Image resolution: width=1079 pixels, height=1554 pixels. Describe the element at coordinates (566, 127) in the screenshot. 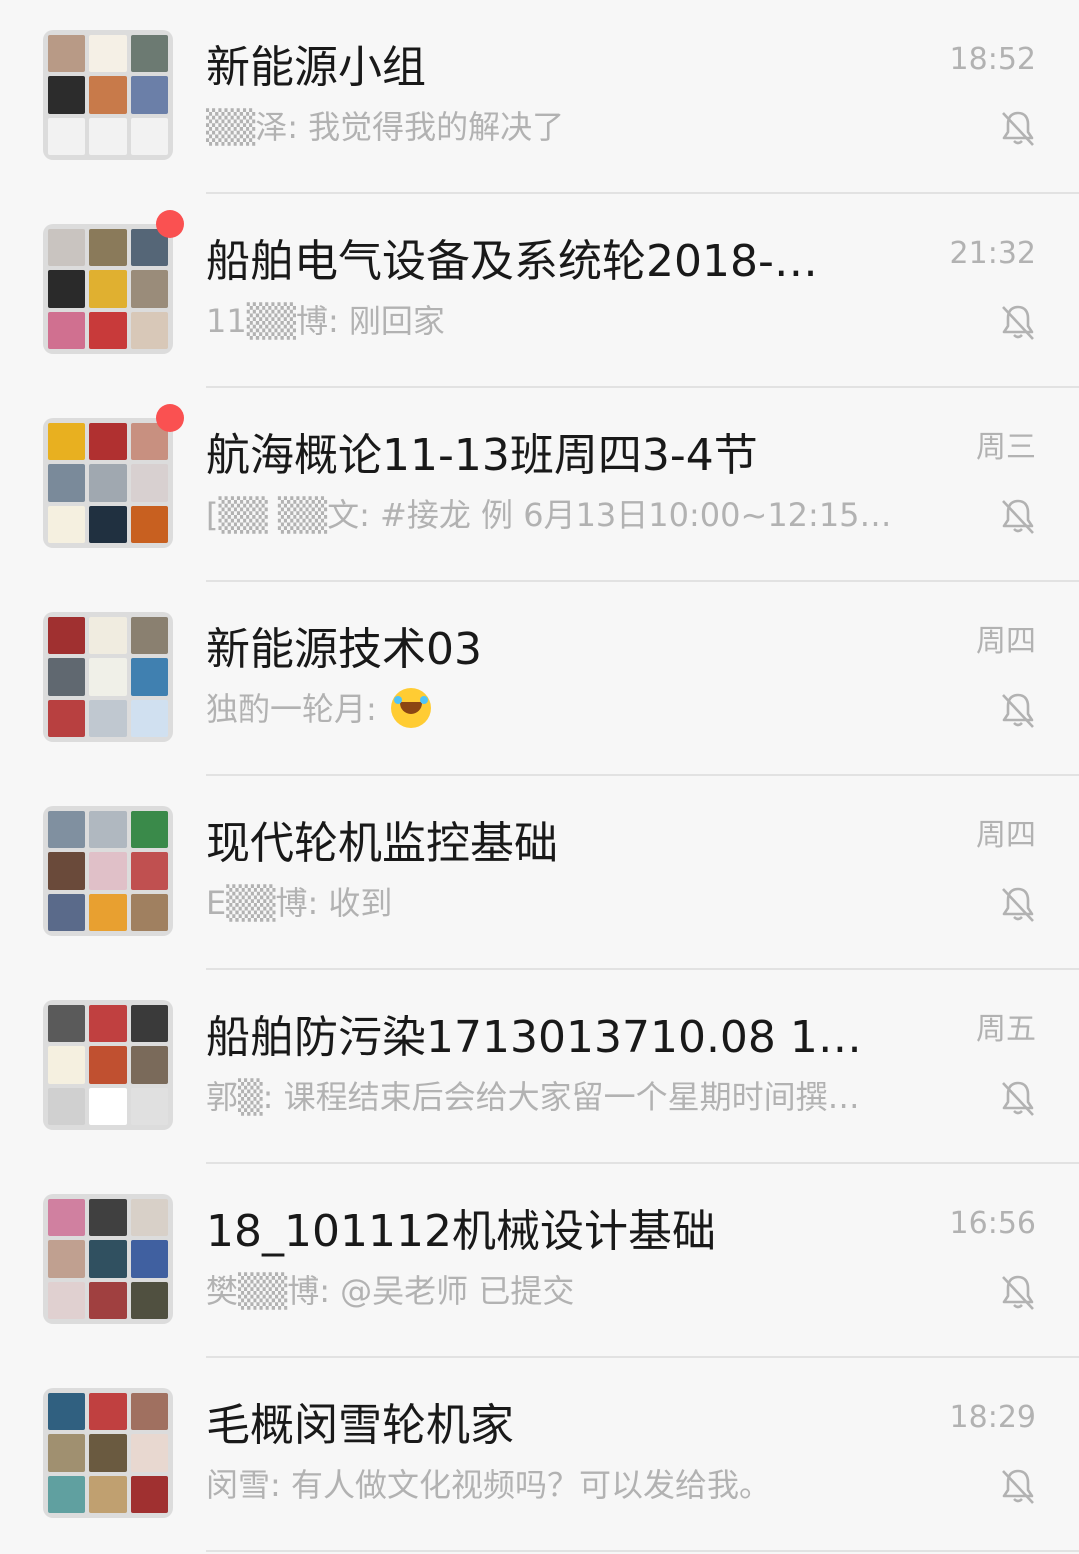

I see `chat-preview: ▒▒泽: 我觉得我的解决了` at that location.